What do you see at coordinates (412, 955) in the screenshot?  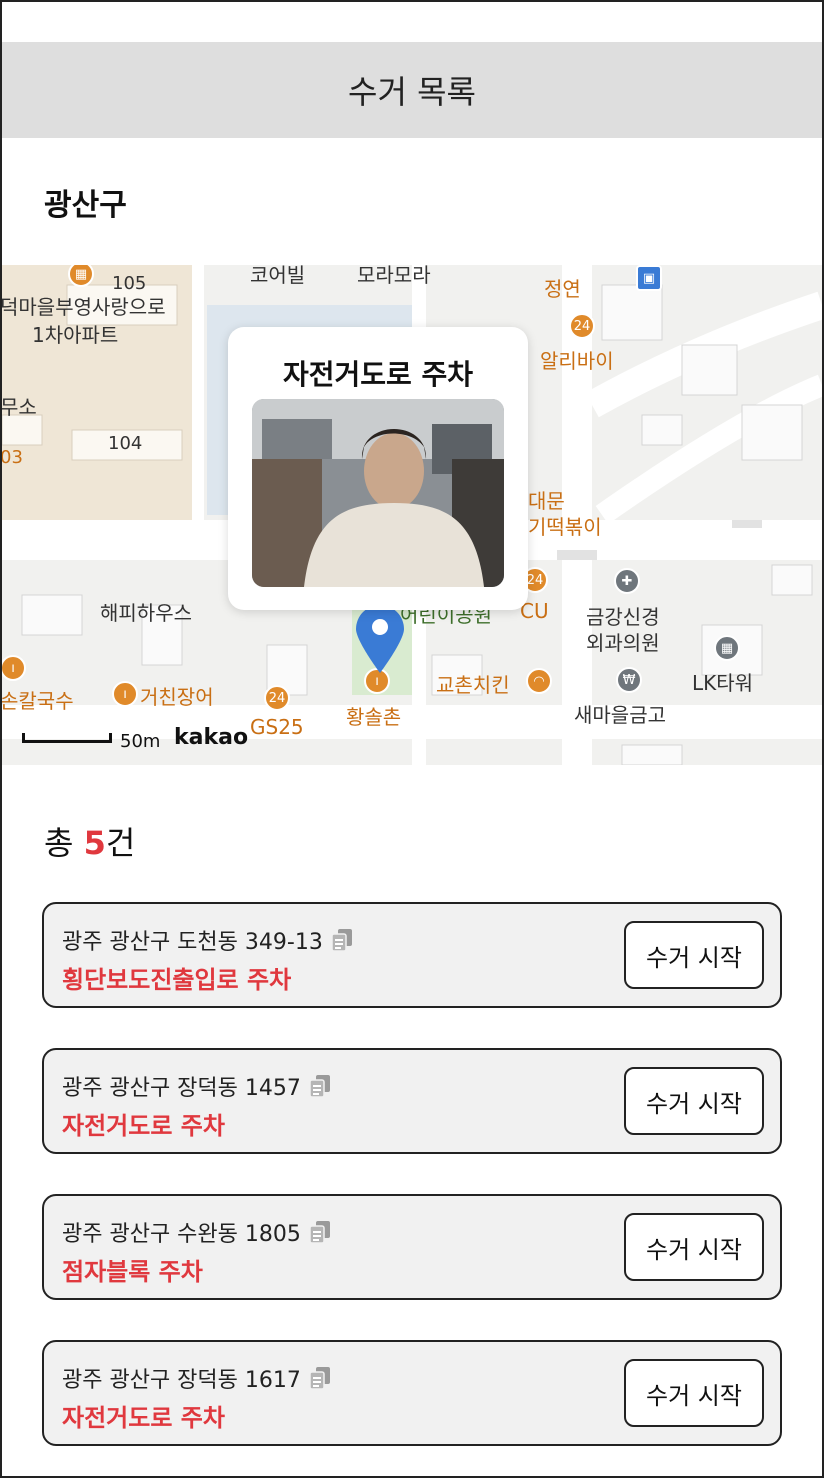 I see `list-item: 광주 광산구 도천동 349-13 횡단보도진출입로 주차 수거 시작` at bounding box center [412, 955].